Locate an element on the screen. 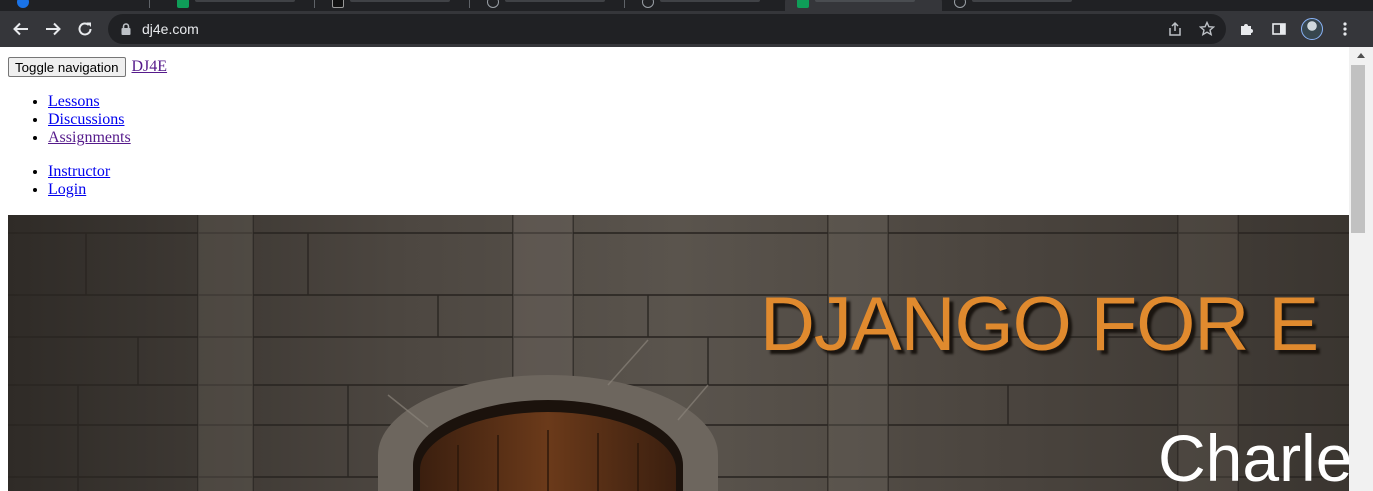 This screenshot has height=491, width=1373. forward-arrow-icon is located at coordinates (53, 29).